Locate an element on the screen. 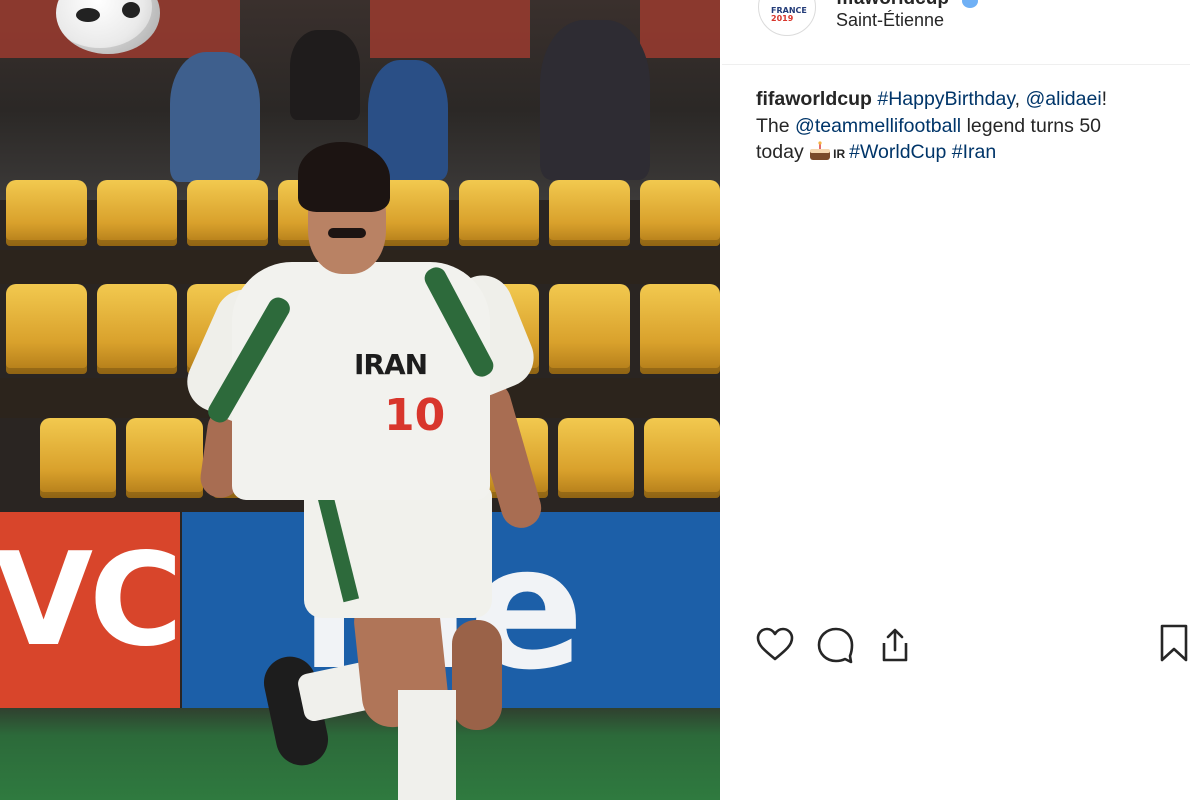  header-username: fifaworldcup is located at coordinates (892, 5).